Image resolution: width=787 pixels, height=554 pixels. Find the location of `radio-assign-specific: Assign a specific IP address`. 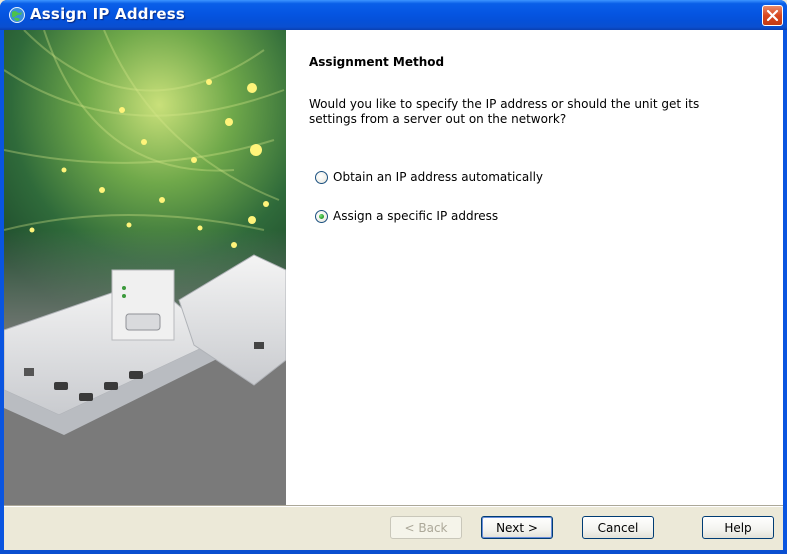

radio-assign-specific: Assign a specific IP address is located at coordinates (406, 216).